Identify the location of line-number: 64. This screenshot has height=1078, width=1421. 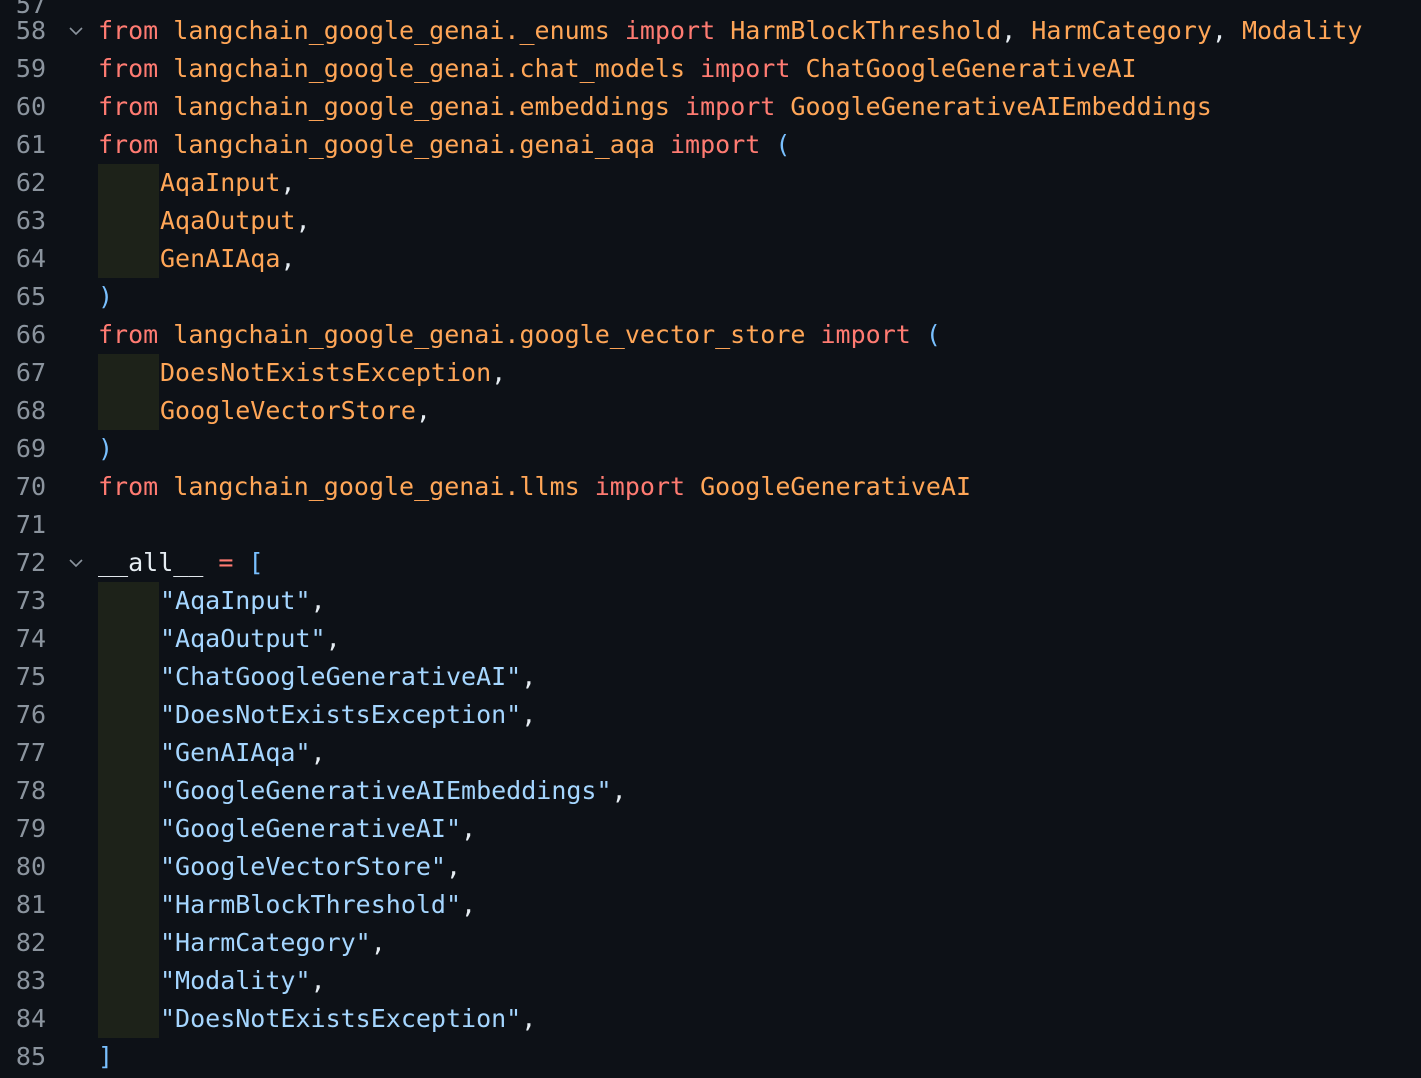
(30, 258).